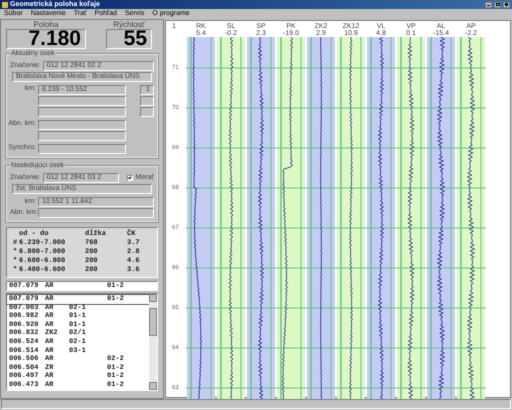 The height and width of the screenshot is (410, 512). What do you see at coordinates (153, 298) in the screenshot?
I see `scroll-up-icon` at bounding box center [153, 298].